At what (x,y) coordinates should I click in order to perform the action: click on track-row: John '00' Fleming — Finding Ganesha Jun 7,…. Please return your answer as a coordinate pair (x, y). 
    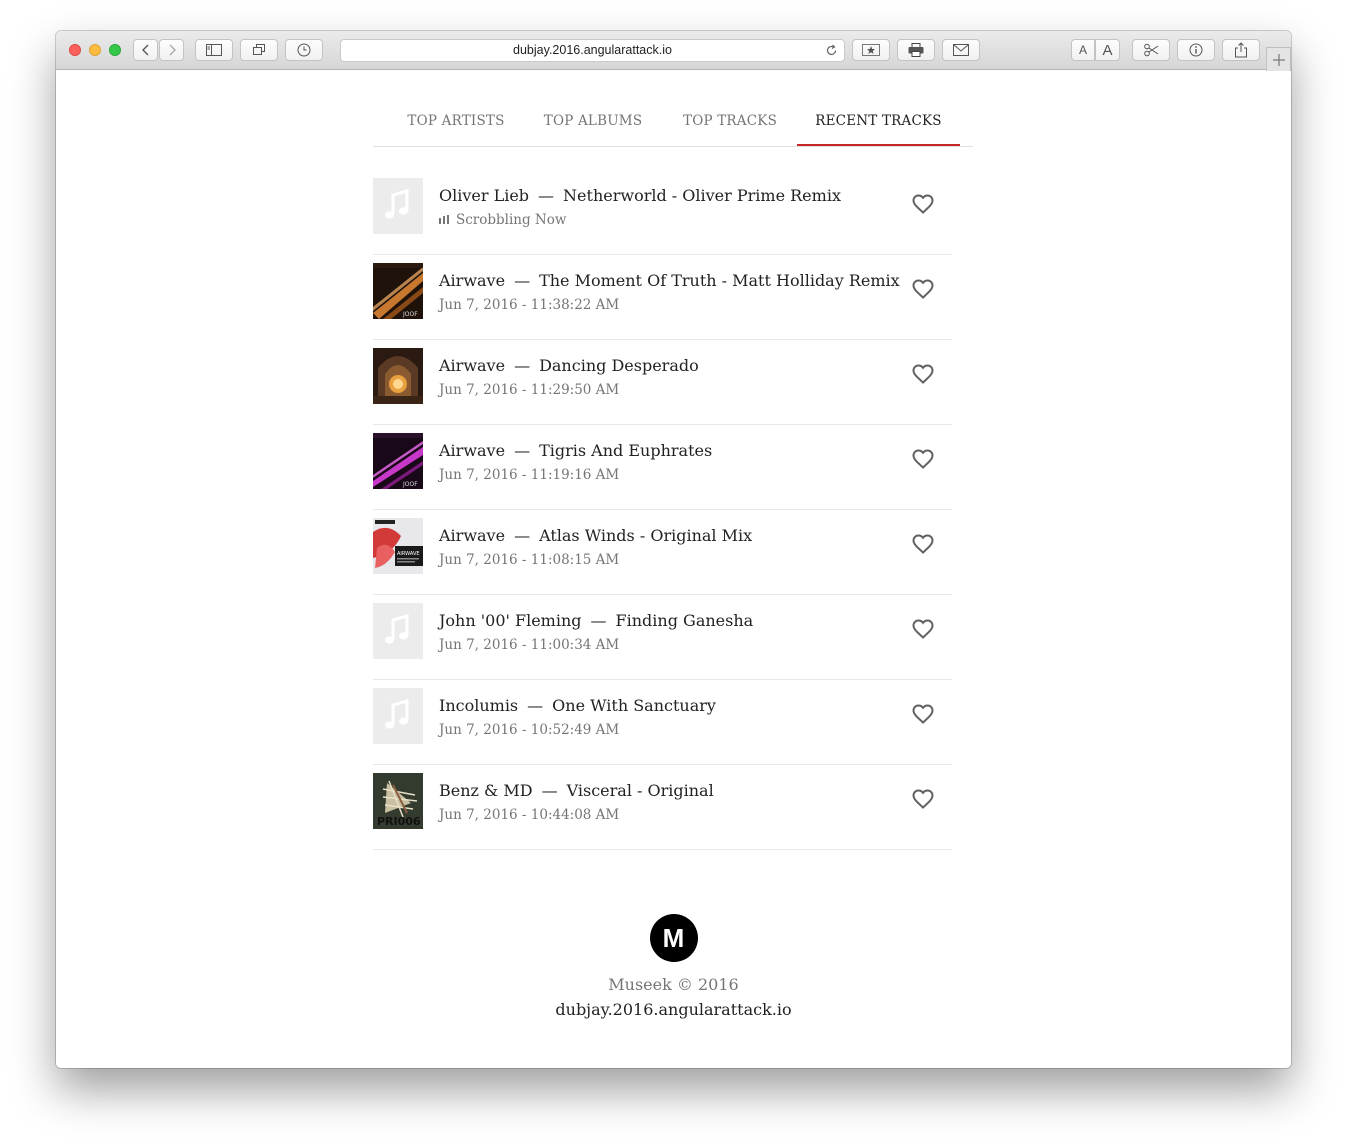
    Looking at the image, I should click on (662, 637).